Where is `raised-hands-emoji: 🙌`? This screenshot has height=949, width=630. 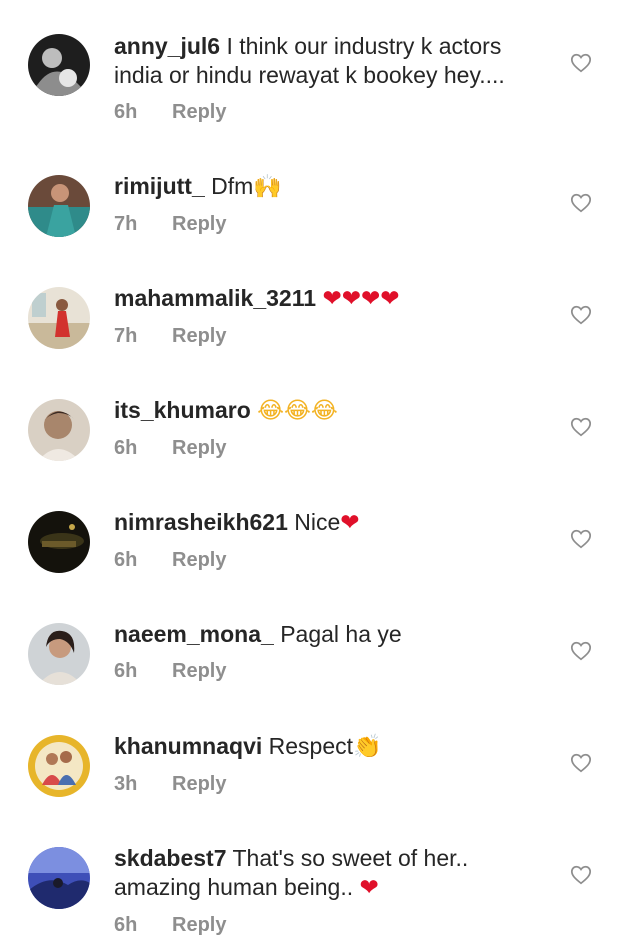
raised-hands-emoji: 🙌 is located at coordinates (267, 187).